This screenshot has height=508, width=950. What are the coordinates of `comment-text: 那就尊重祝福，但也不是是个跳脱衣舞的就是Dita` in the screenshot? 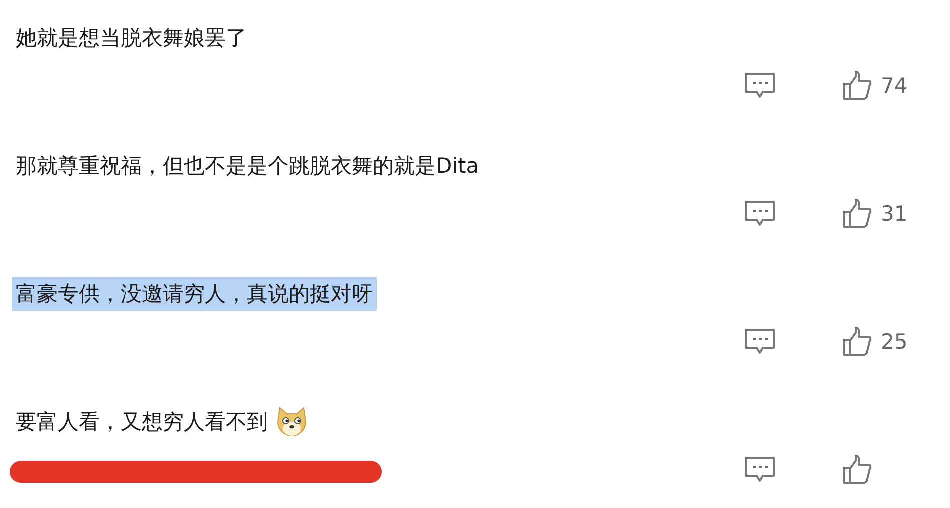 It's located at (247, 166).